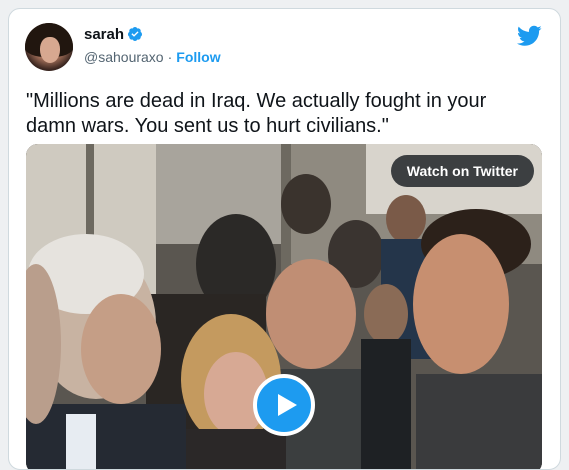 The image size is (569, 470). I want to click on play-button, so click(284, 405).